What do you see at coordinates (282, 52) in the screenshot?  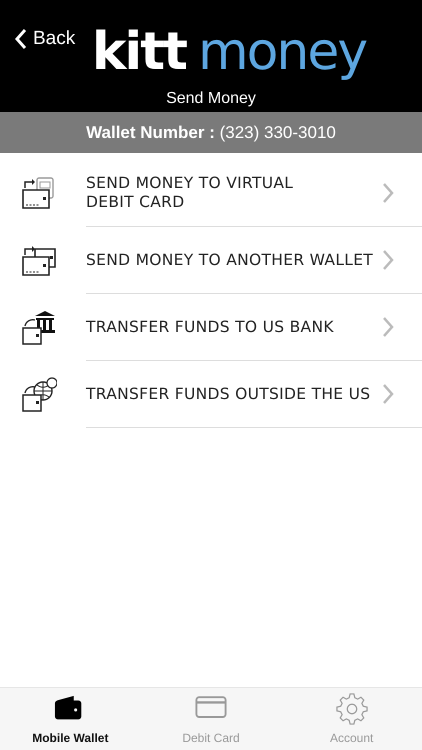 I see `logo-text: money` at bounding box center [282, 52].